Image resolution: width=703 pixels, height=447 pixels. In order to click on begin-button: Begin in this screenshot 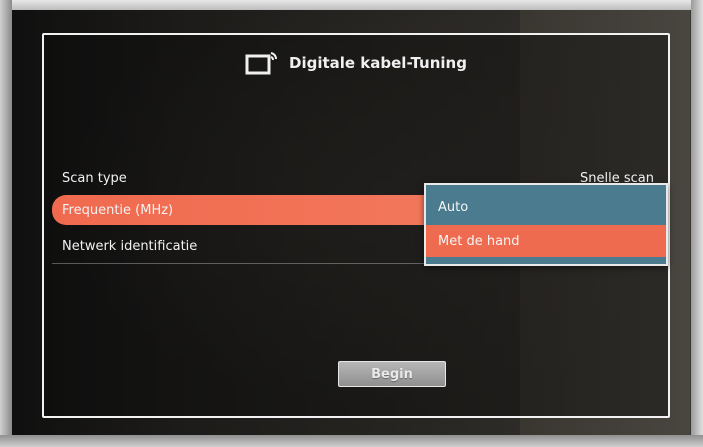, I will do `click(392, 374)`.